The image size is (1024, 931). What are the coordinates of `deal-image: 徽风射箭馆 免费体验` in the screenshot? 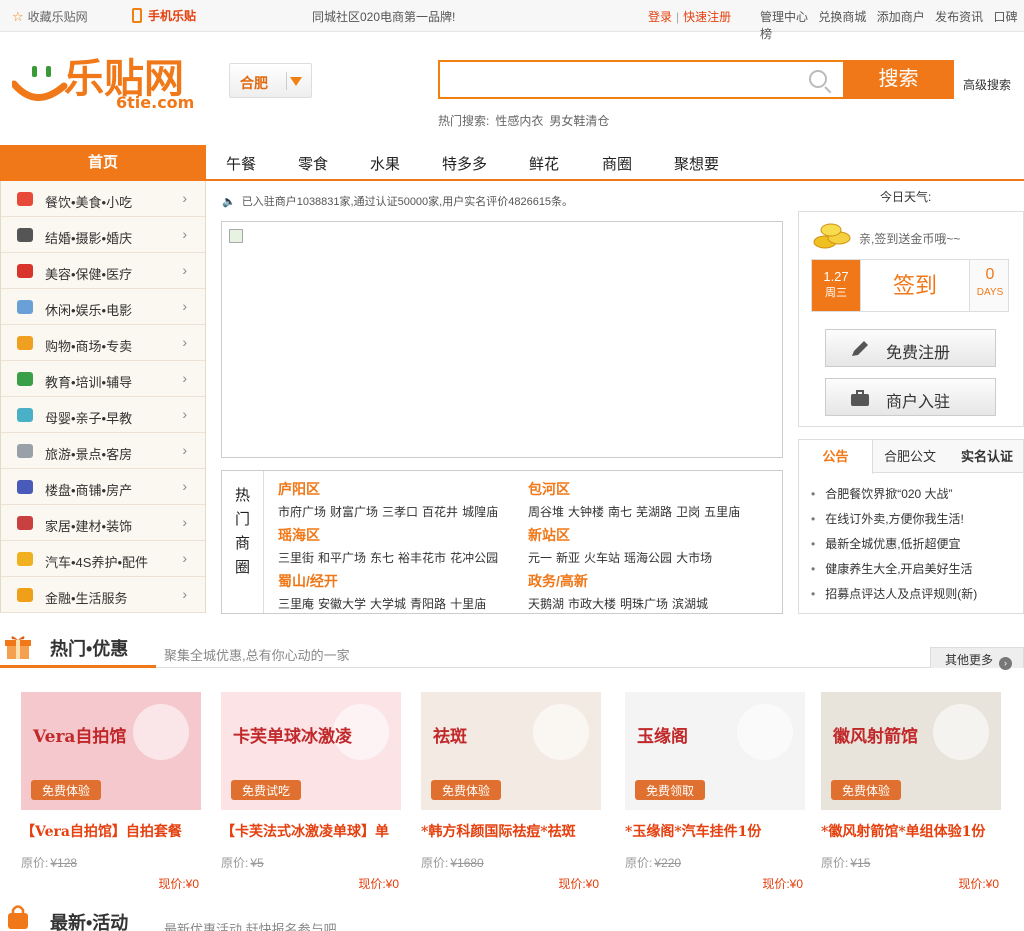 It's located at (911, 751).